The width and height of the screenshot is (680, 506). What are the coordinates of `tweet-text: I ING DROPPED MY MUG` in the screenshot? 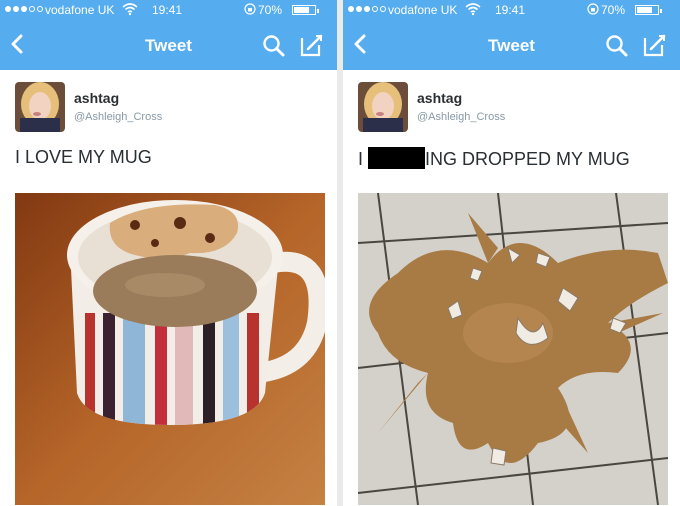 It's located at (494, 158).